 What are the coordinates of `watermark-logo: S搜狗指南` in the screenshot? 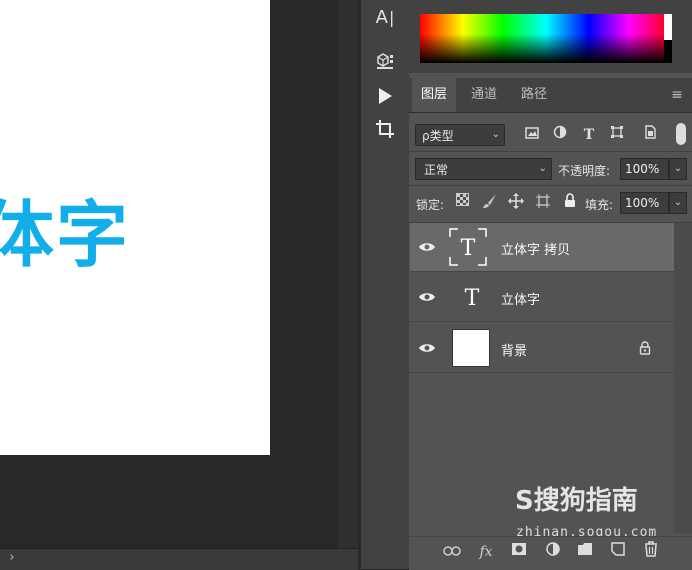 It's located at (576, 501).